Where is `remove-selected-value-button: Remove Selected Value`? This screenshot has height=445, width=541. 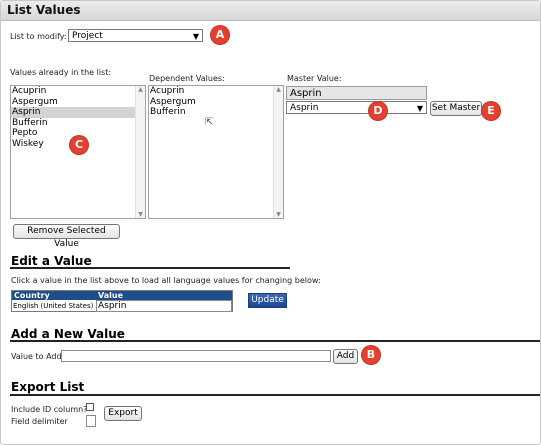 remove-selected-value-button: Remove Selected Value is located at coordinates (66, 236).